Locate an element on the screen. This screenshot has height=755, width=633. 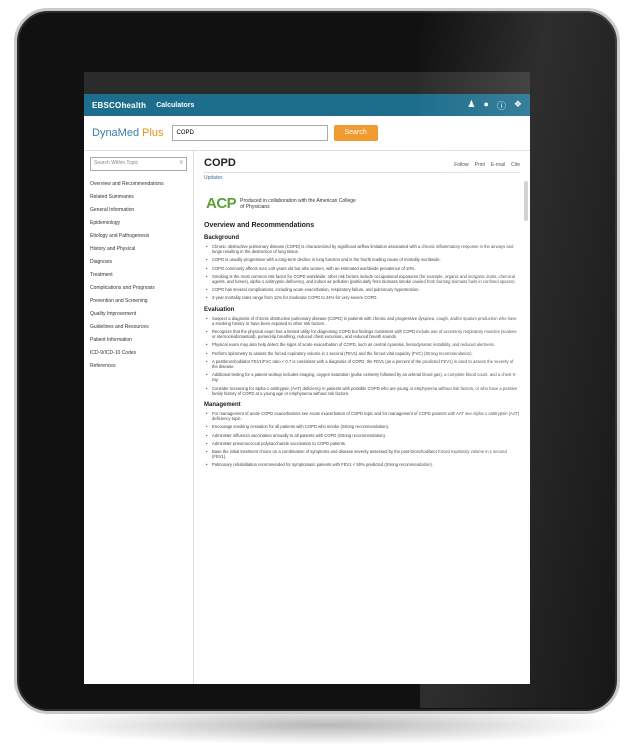
sidebar-filter-input: Search Within Topic ⚲ is located at coordinates (138, 164).